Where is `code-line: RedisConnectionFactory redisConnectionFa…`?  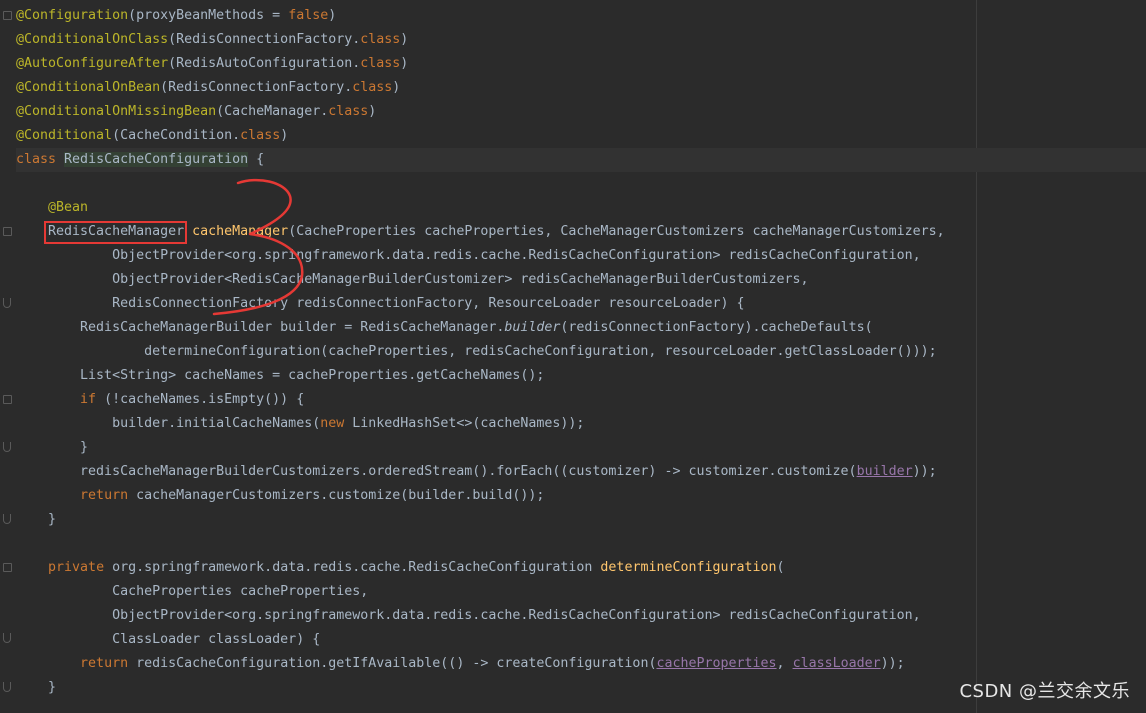
code-line: RedisConnectionFactory redisConnectionFa… is located at coordinates (581, 304).